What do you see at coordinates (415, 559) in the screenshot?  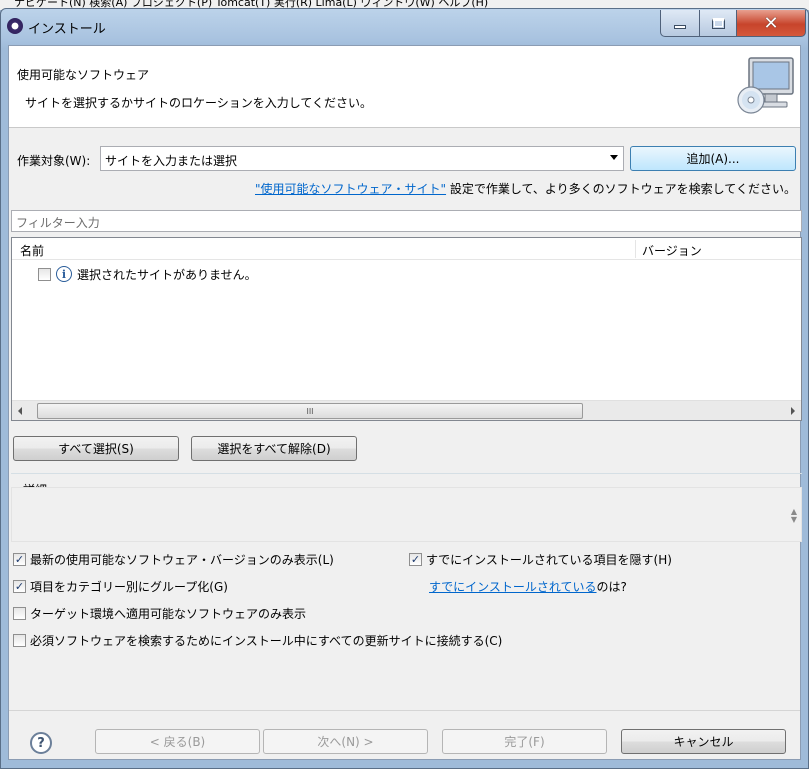 I see `hide-installed-checkbox: ✓` at bounding box center [415, 559].